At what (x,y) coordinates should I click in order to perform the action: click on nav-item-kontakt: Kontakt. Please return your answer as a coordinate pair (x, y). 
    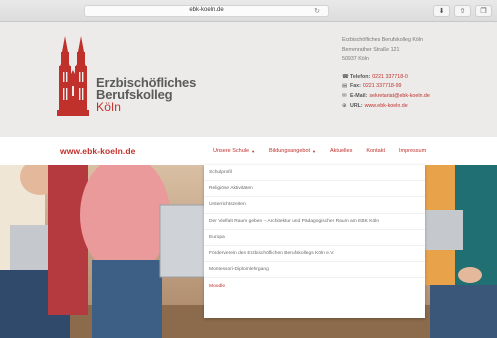
    Looking at the image, I should click on (375, 151).